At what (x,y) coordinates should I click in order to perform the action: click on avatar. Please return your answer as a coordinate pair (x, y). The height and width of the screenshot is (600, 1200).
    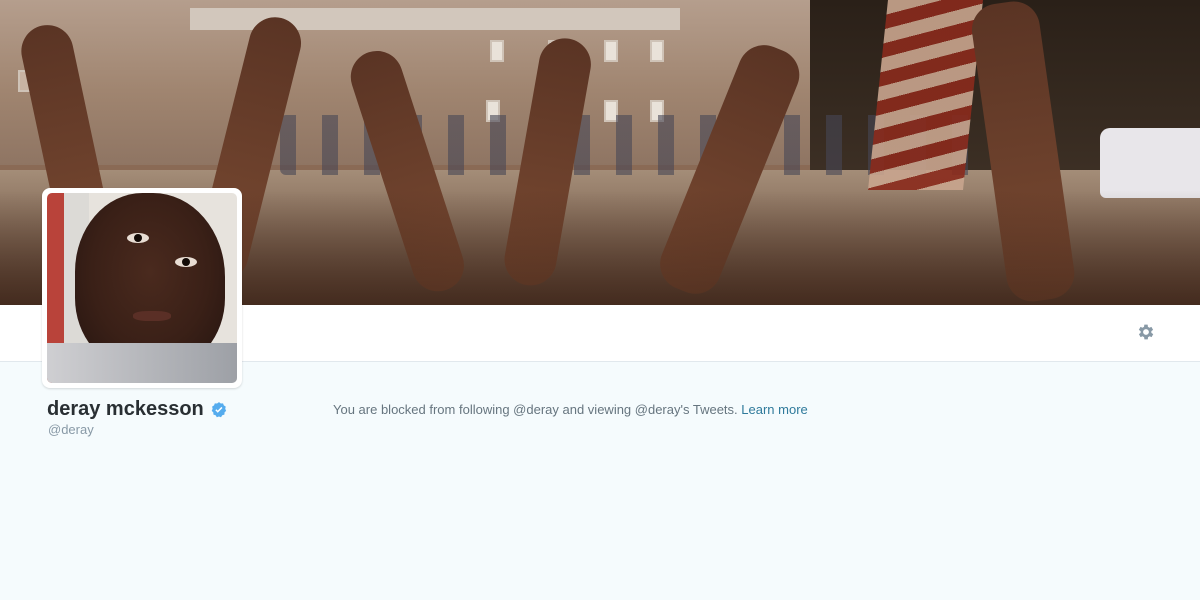
    Looking at the image, I should click on (142, 288).